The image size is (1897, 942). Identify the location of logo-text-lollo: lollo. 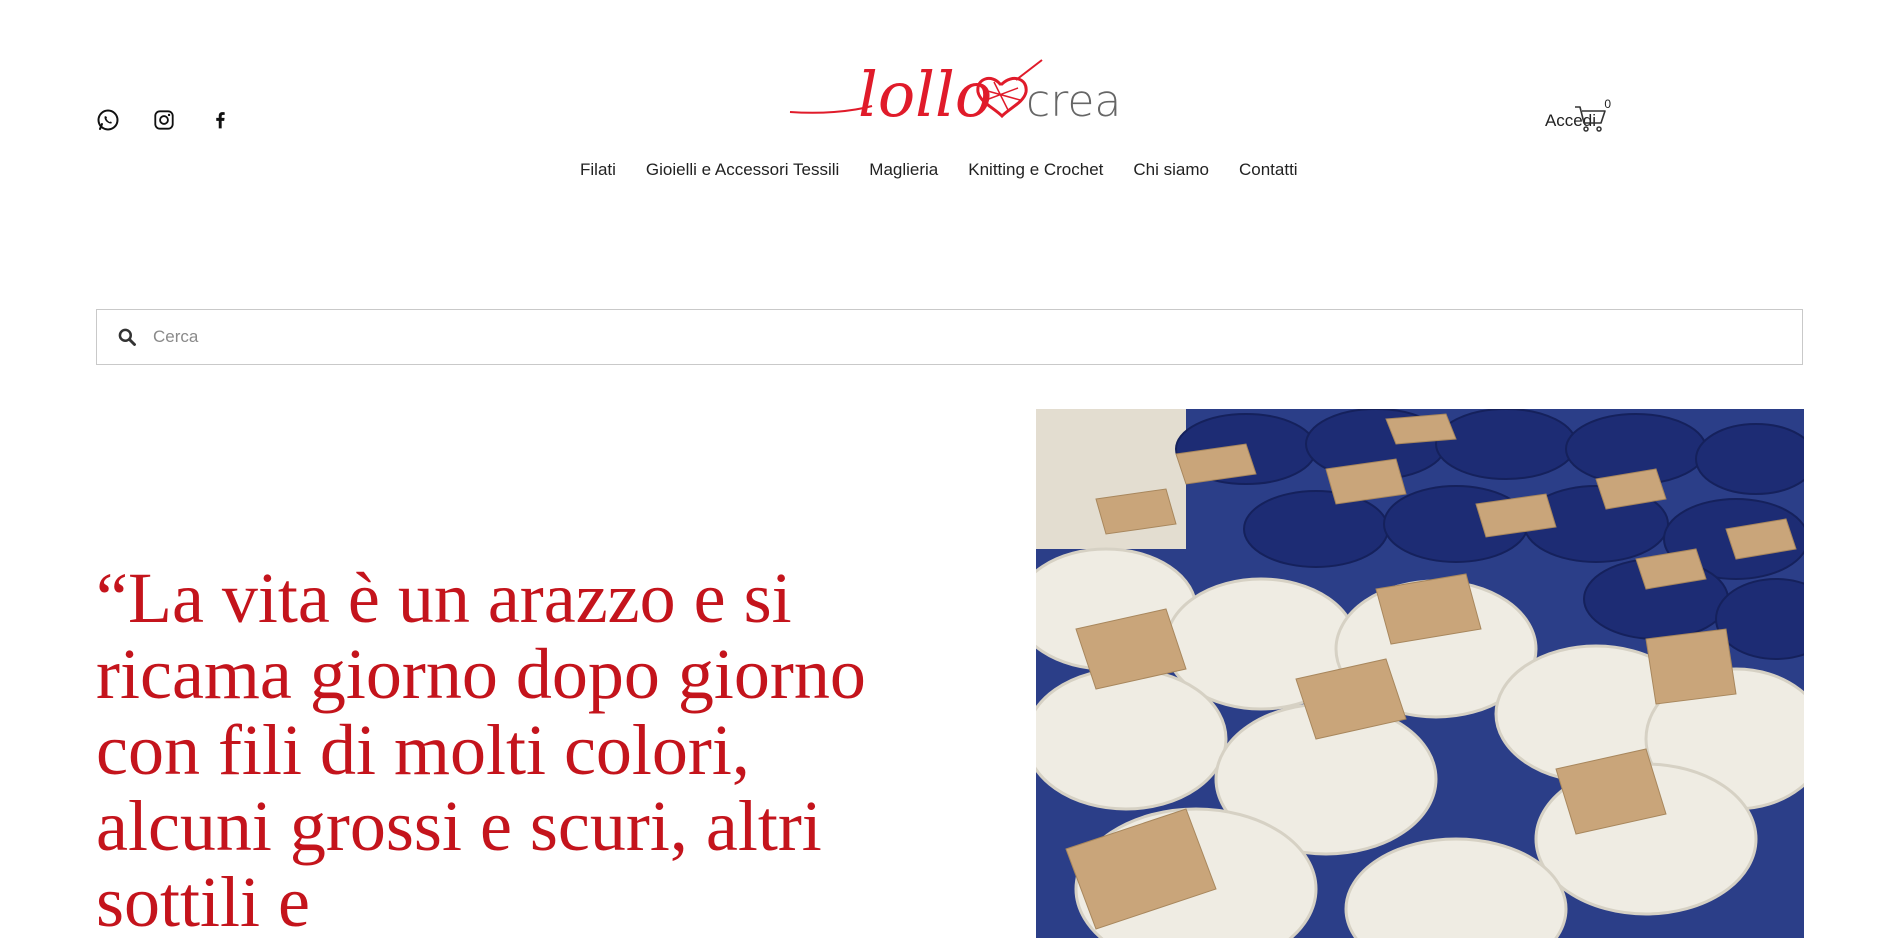
(925, 93).